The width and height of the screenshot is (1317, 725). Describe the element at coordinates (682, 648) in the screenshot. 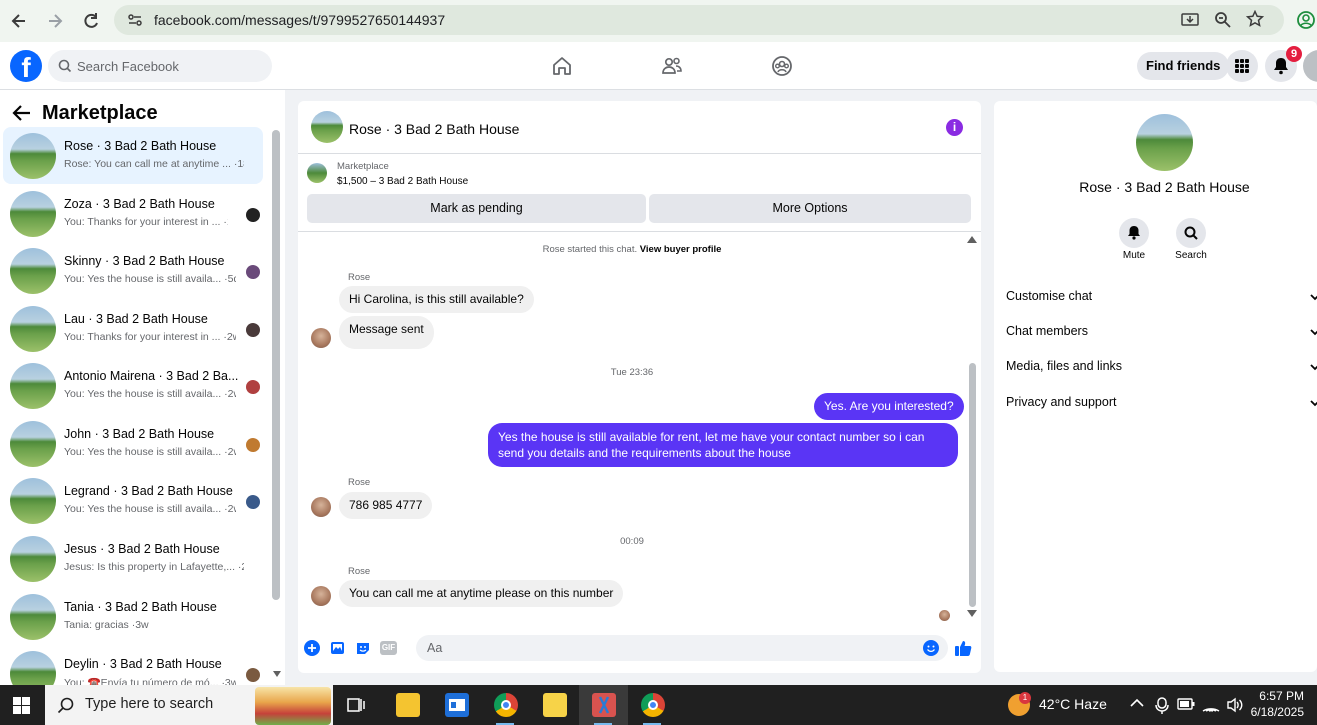

I see `message-input: Aa` at that location.